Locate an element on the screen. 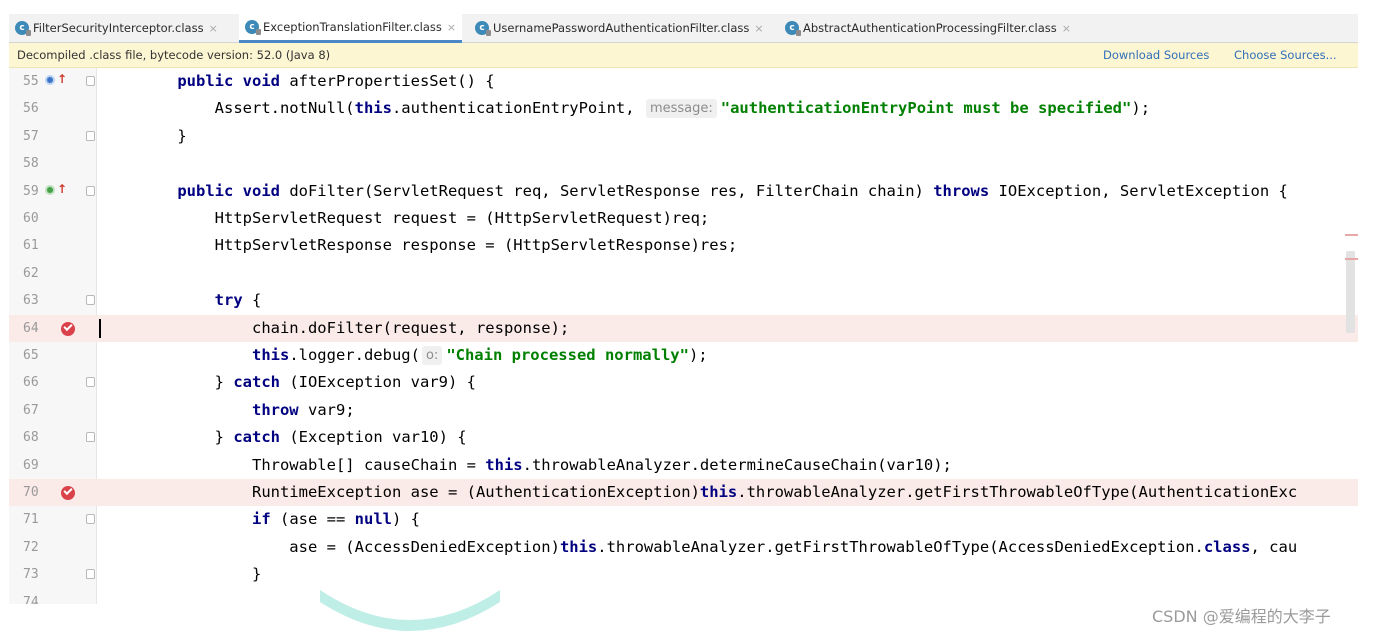  code-line: 67 throw var9; is located at coordinates (683, 410).